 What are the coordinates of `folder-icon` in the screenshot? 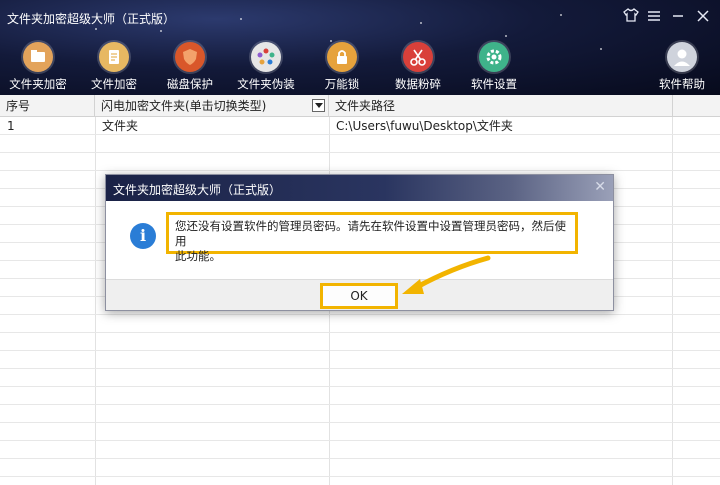 It's located at (38, 57).